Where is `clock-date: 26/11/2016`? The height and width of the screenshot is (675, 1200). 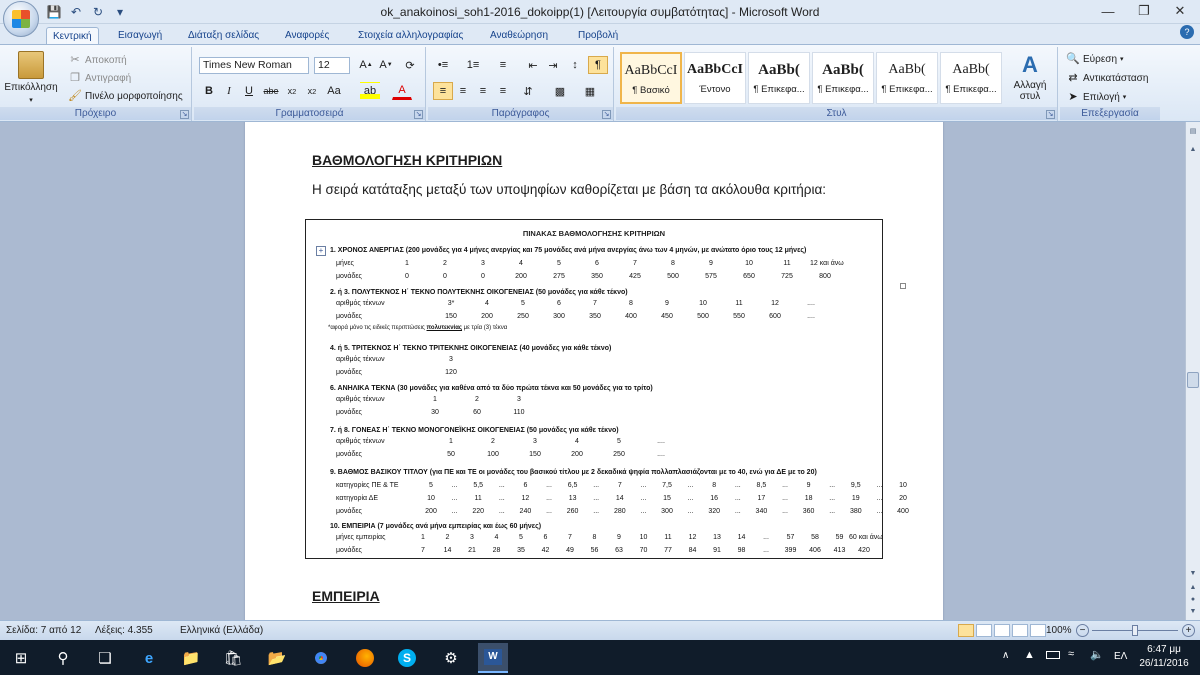 clock-date: 26/11/2016 is located at coordinates (1164, 663).